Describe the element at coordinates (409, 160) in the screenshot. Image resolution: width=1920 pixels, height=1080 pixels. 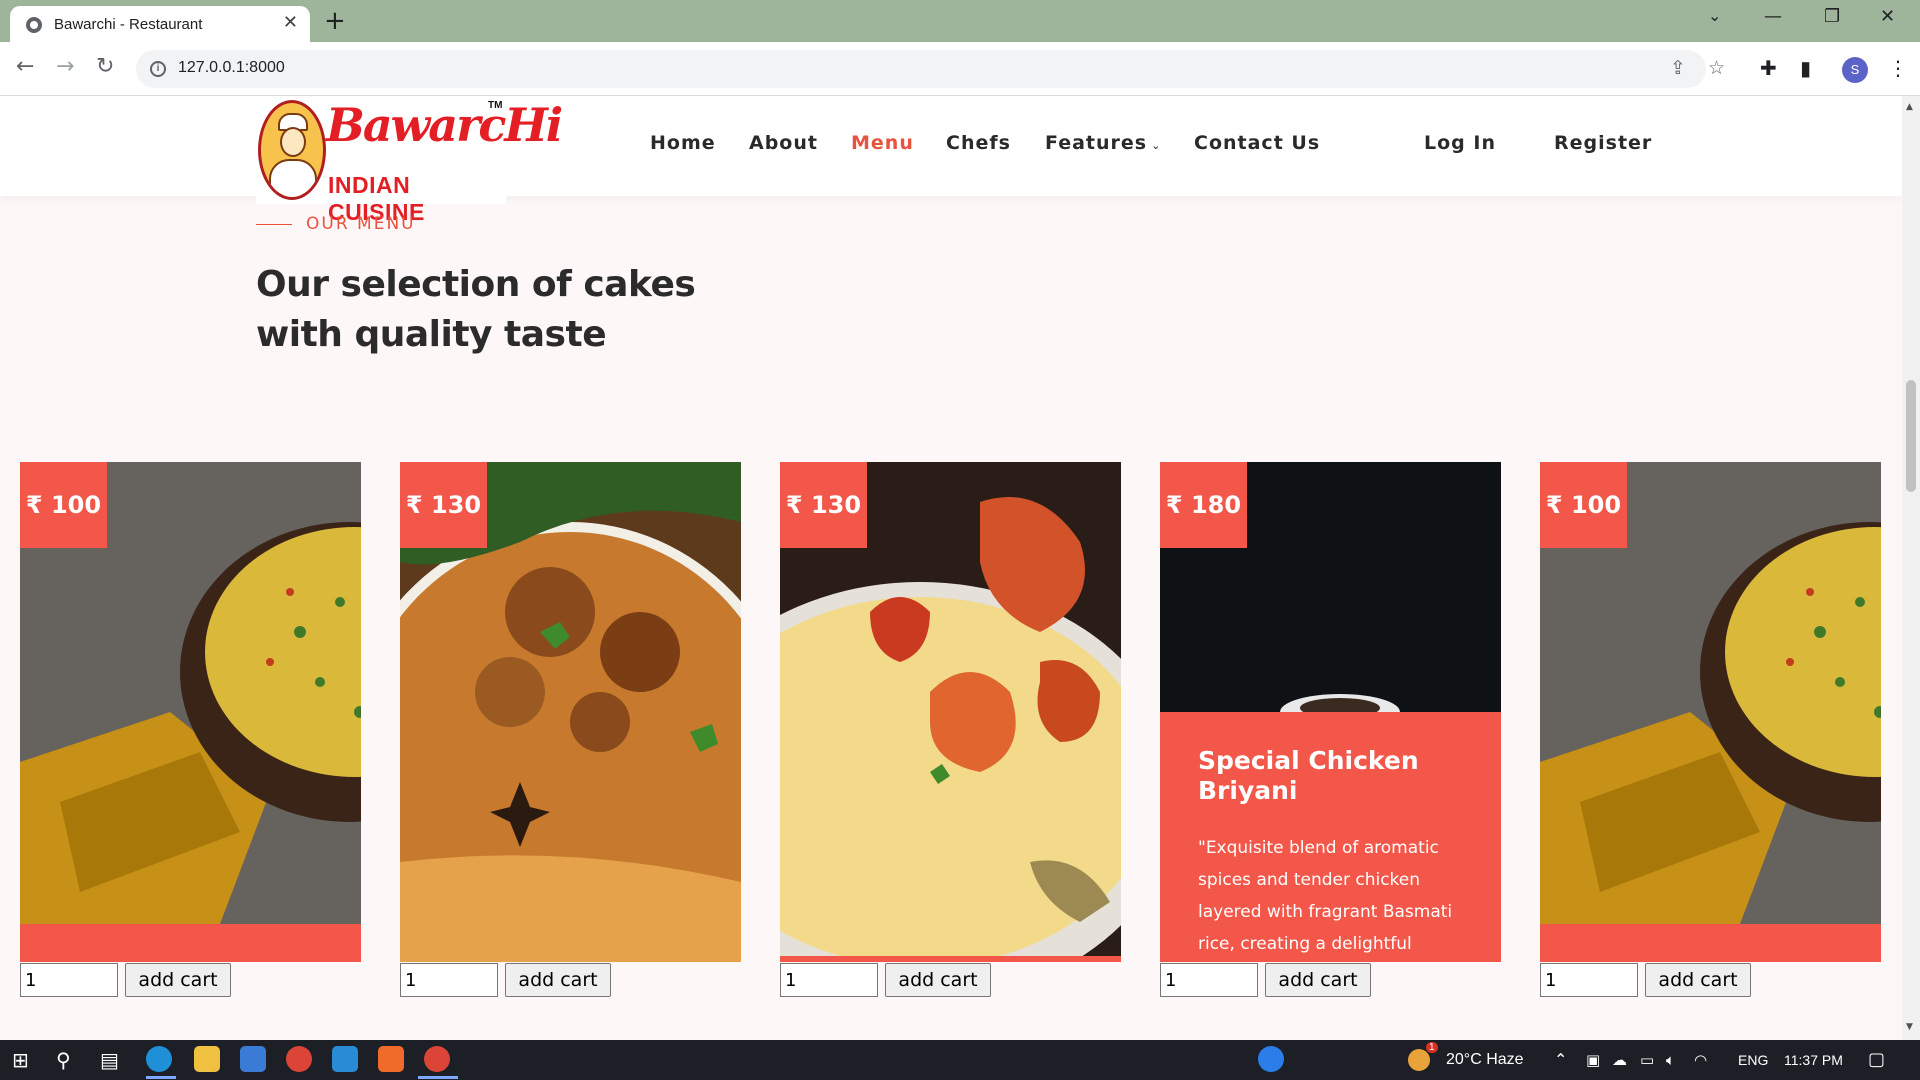
I see `bawarchi-logo: BawarcHi TM INDIAN CUISINE` at that location.